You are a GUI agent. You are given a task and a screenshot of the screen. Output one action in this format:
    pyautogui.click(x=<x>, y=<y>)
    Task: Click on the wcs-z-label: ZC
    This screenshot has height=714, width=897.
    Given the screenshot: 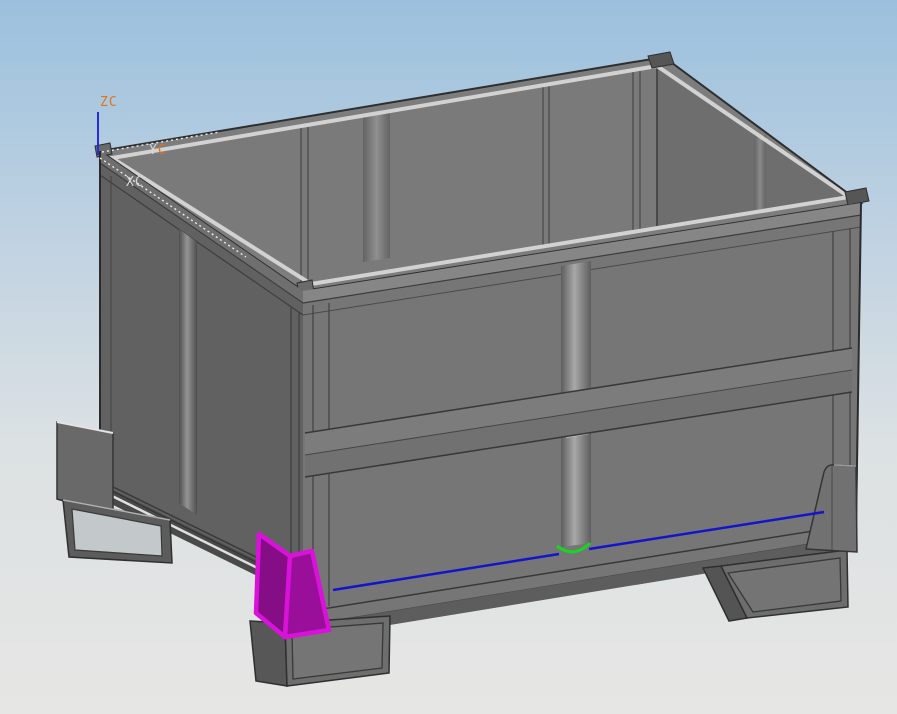 What is the action you would take?
    pyautogui.click(x=109, y=102)
    